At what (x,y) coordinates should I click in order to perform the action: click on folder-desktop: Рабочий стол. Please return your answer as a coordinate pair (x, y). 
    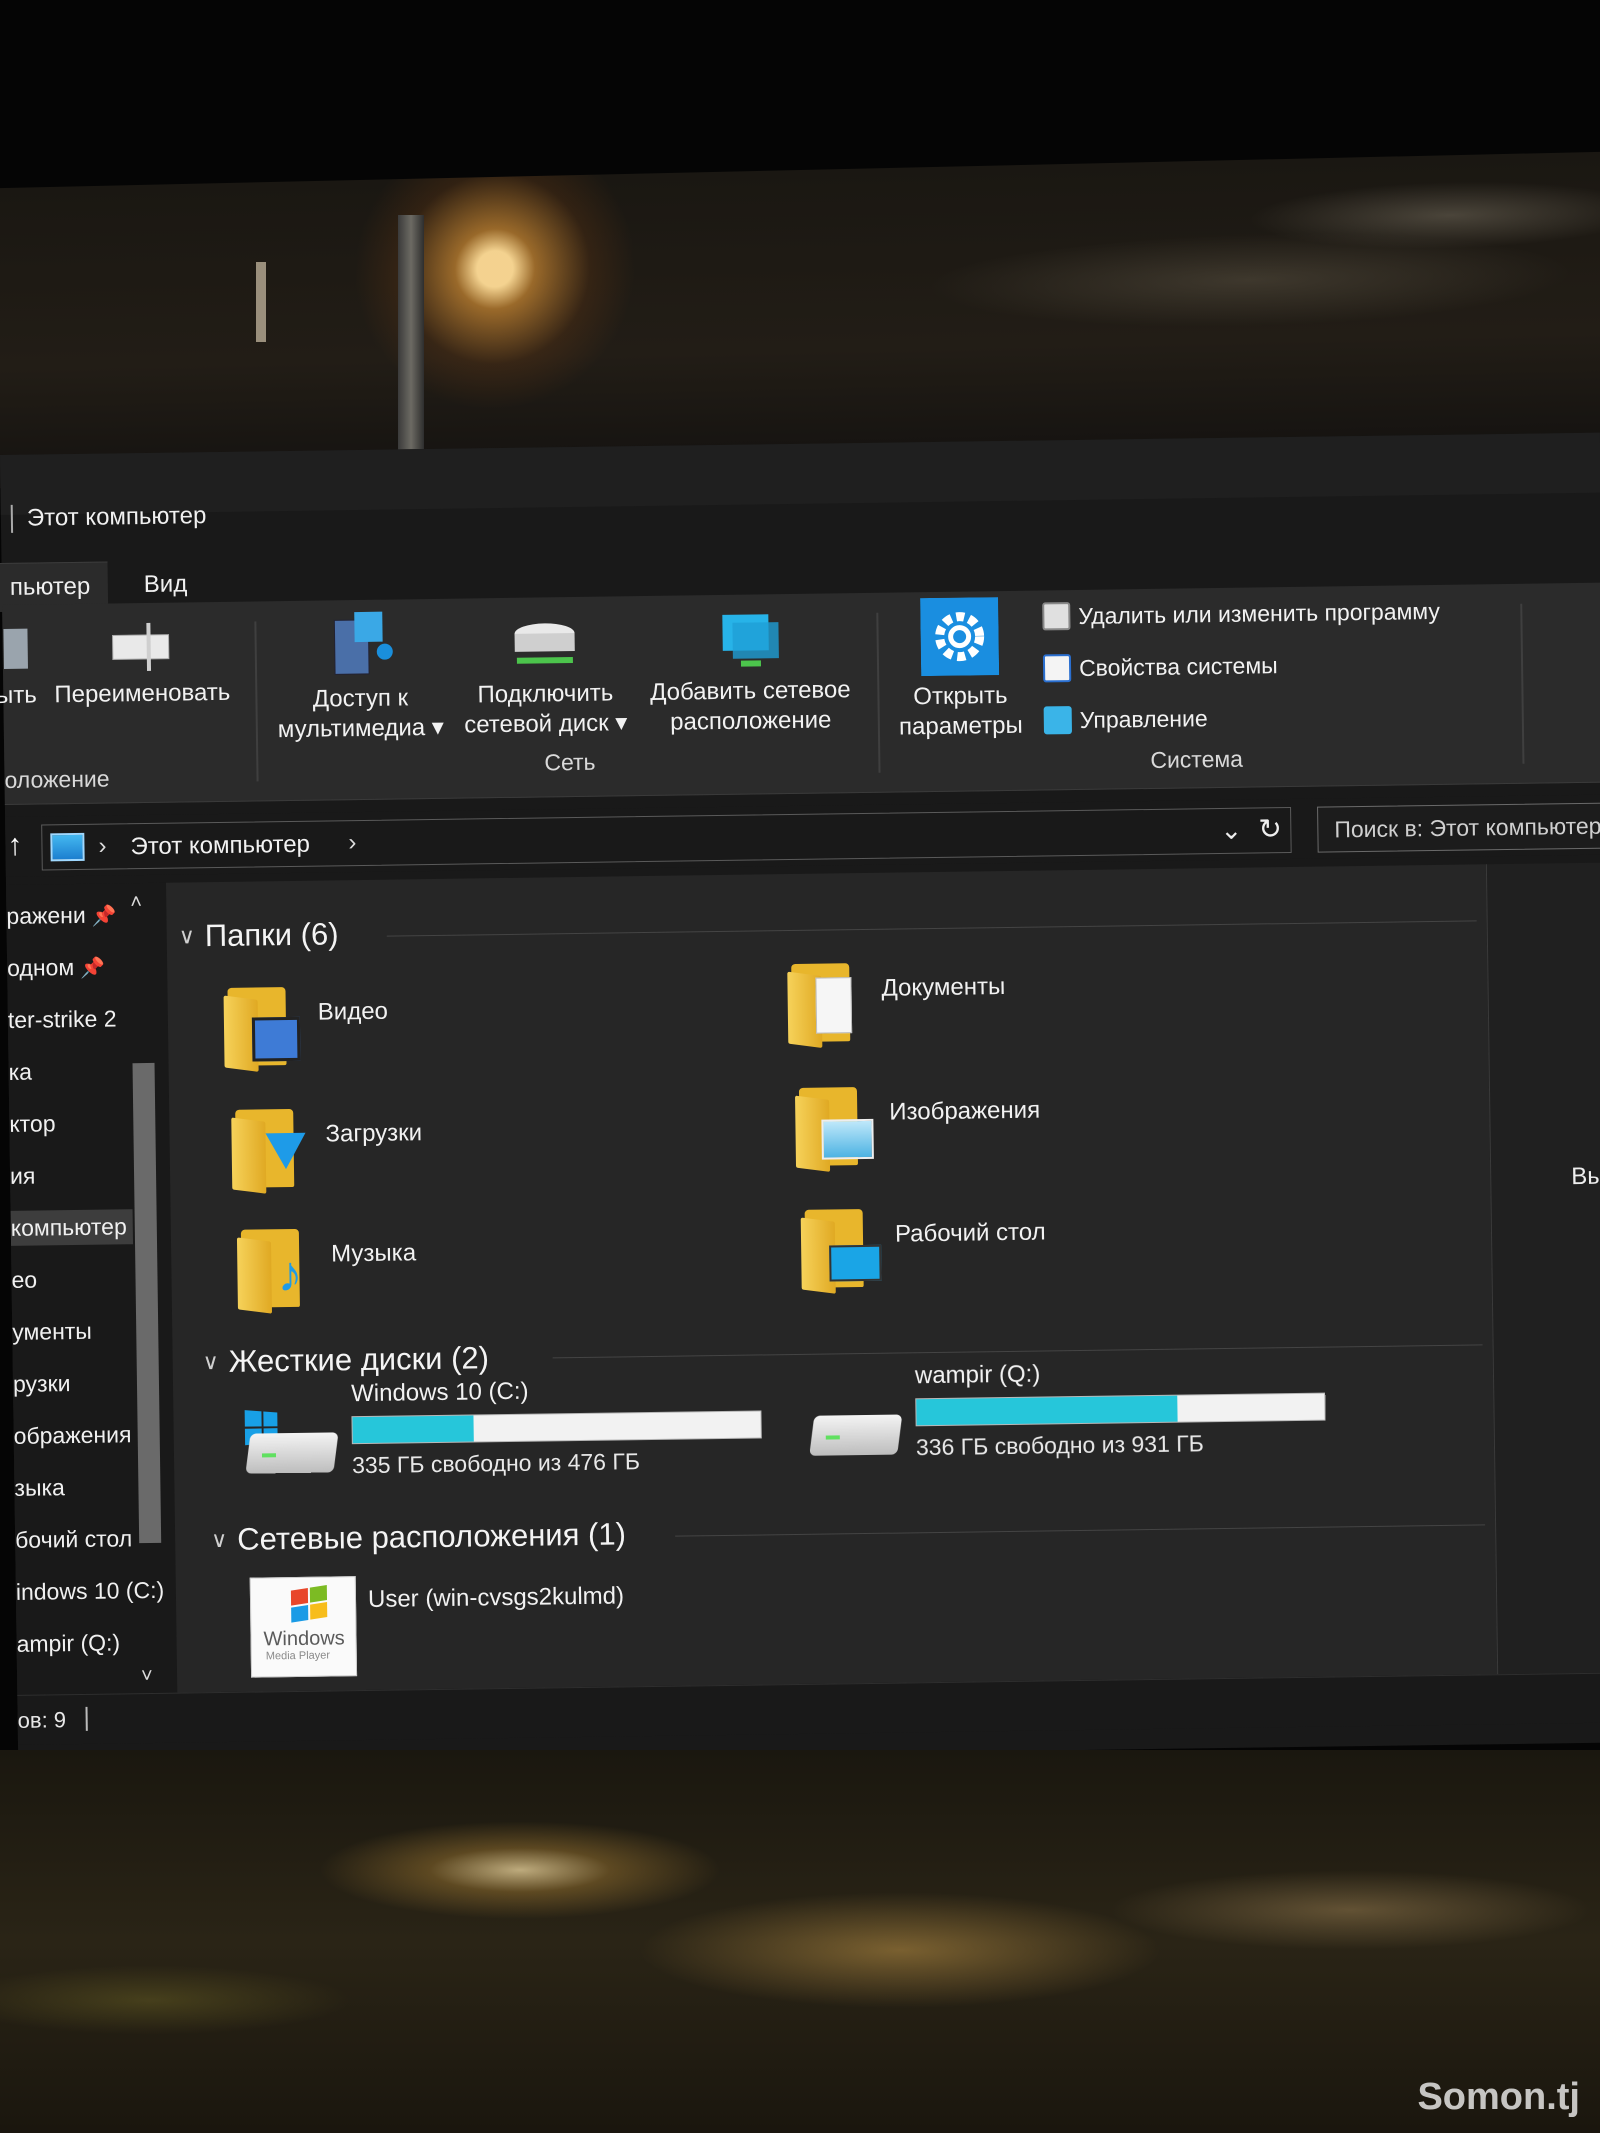
    Looking at the image, I should click on (923, 1247).